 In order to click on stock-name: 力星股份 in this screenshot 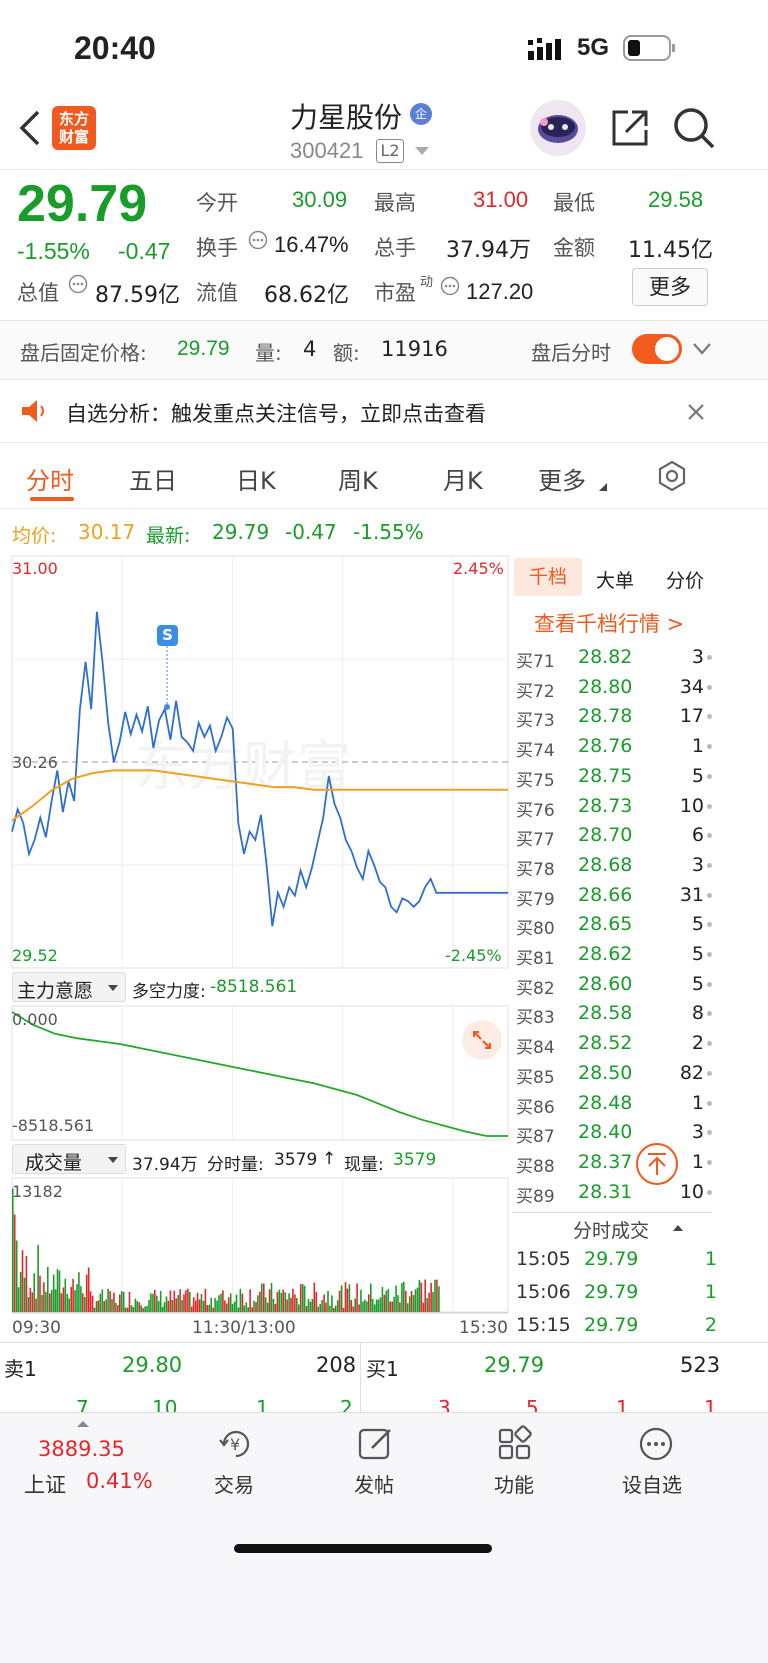, I will do `click(346, 117)`.